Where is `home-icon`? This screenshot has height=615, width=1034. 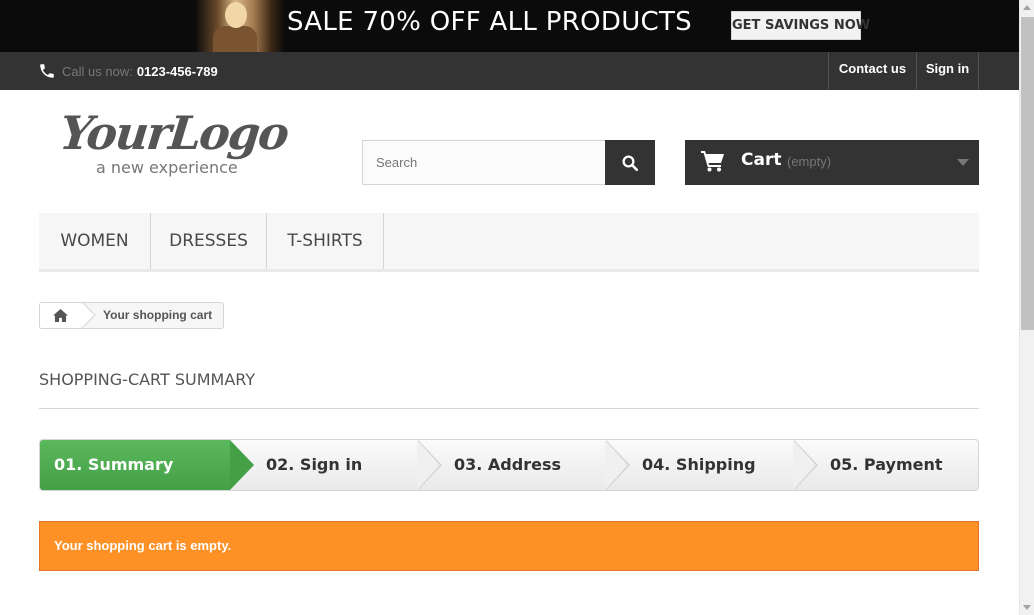
home-icon is located at coordinates (60, 315).